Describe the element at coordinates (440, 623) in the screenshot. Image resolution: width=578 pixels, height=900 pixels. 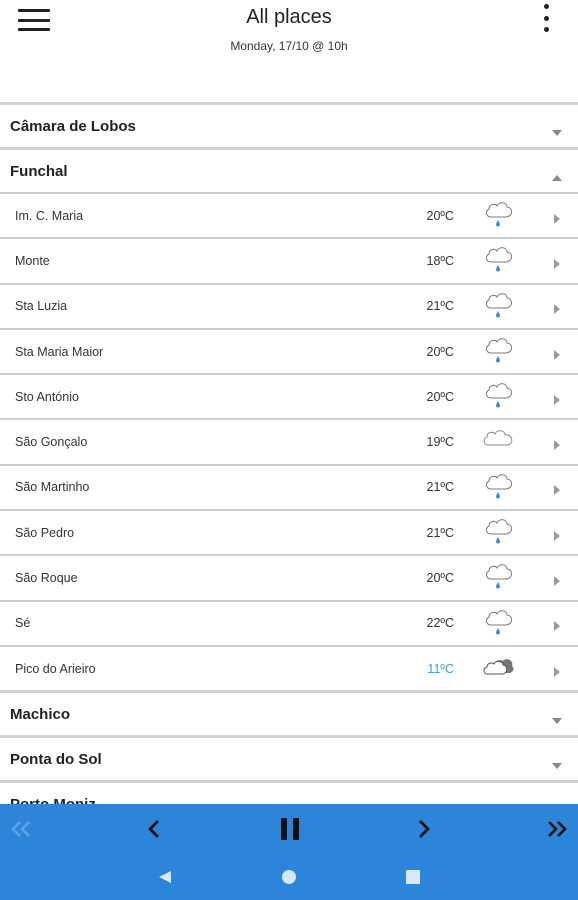
I see `place-temperature: 22ºC` at that location.